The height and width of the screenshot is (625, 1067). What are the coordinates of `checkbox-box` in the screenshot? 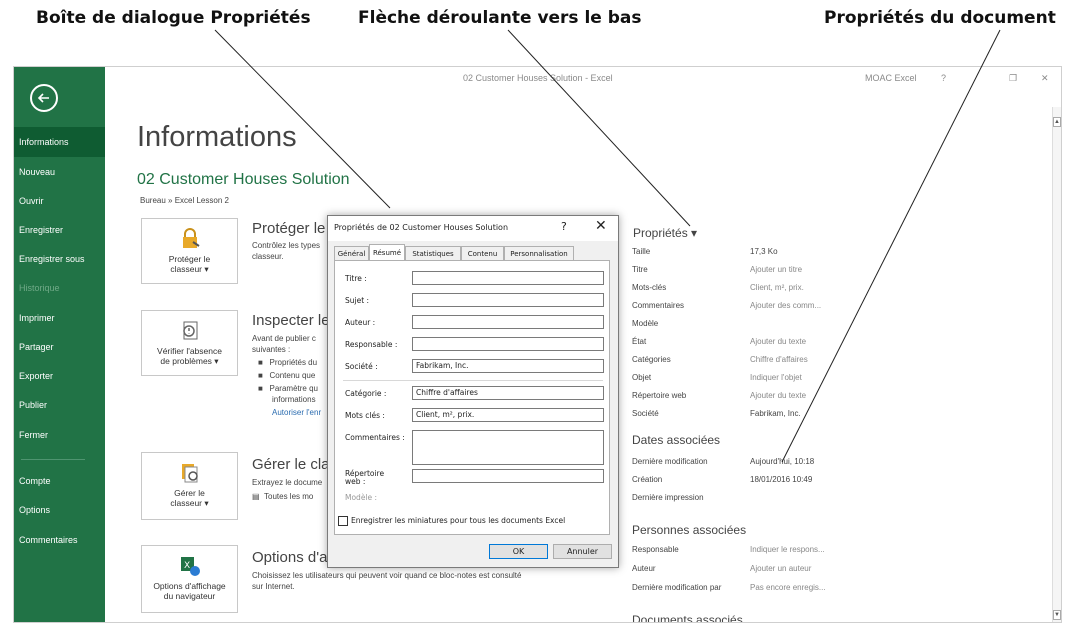 It's located at (343, 521).